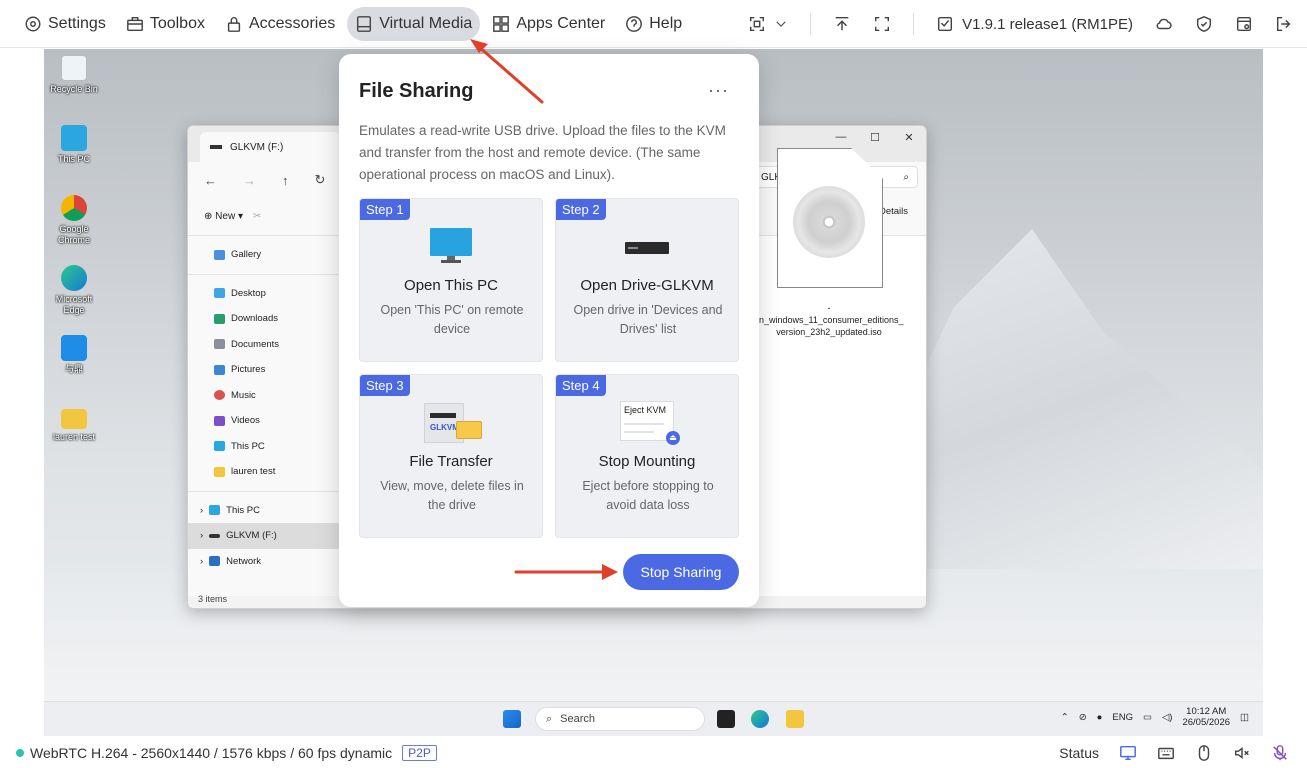 Image resolution: width=1307 pixels, height=768 pixels. What do you see at coordinates (1242, 753) in the screenshot?
I see `speaker-muted-icon` at bounding box center [1242, 753].